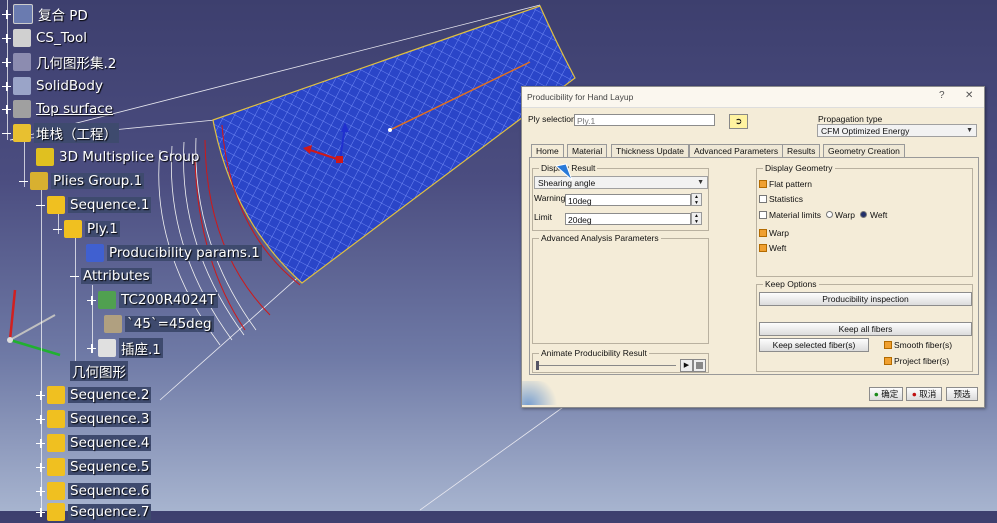  Describe the element at coordinates (60, 133) in the screenshot. I see `tree-item-stacking: 堆栈（工程）` at that location.